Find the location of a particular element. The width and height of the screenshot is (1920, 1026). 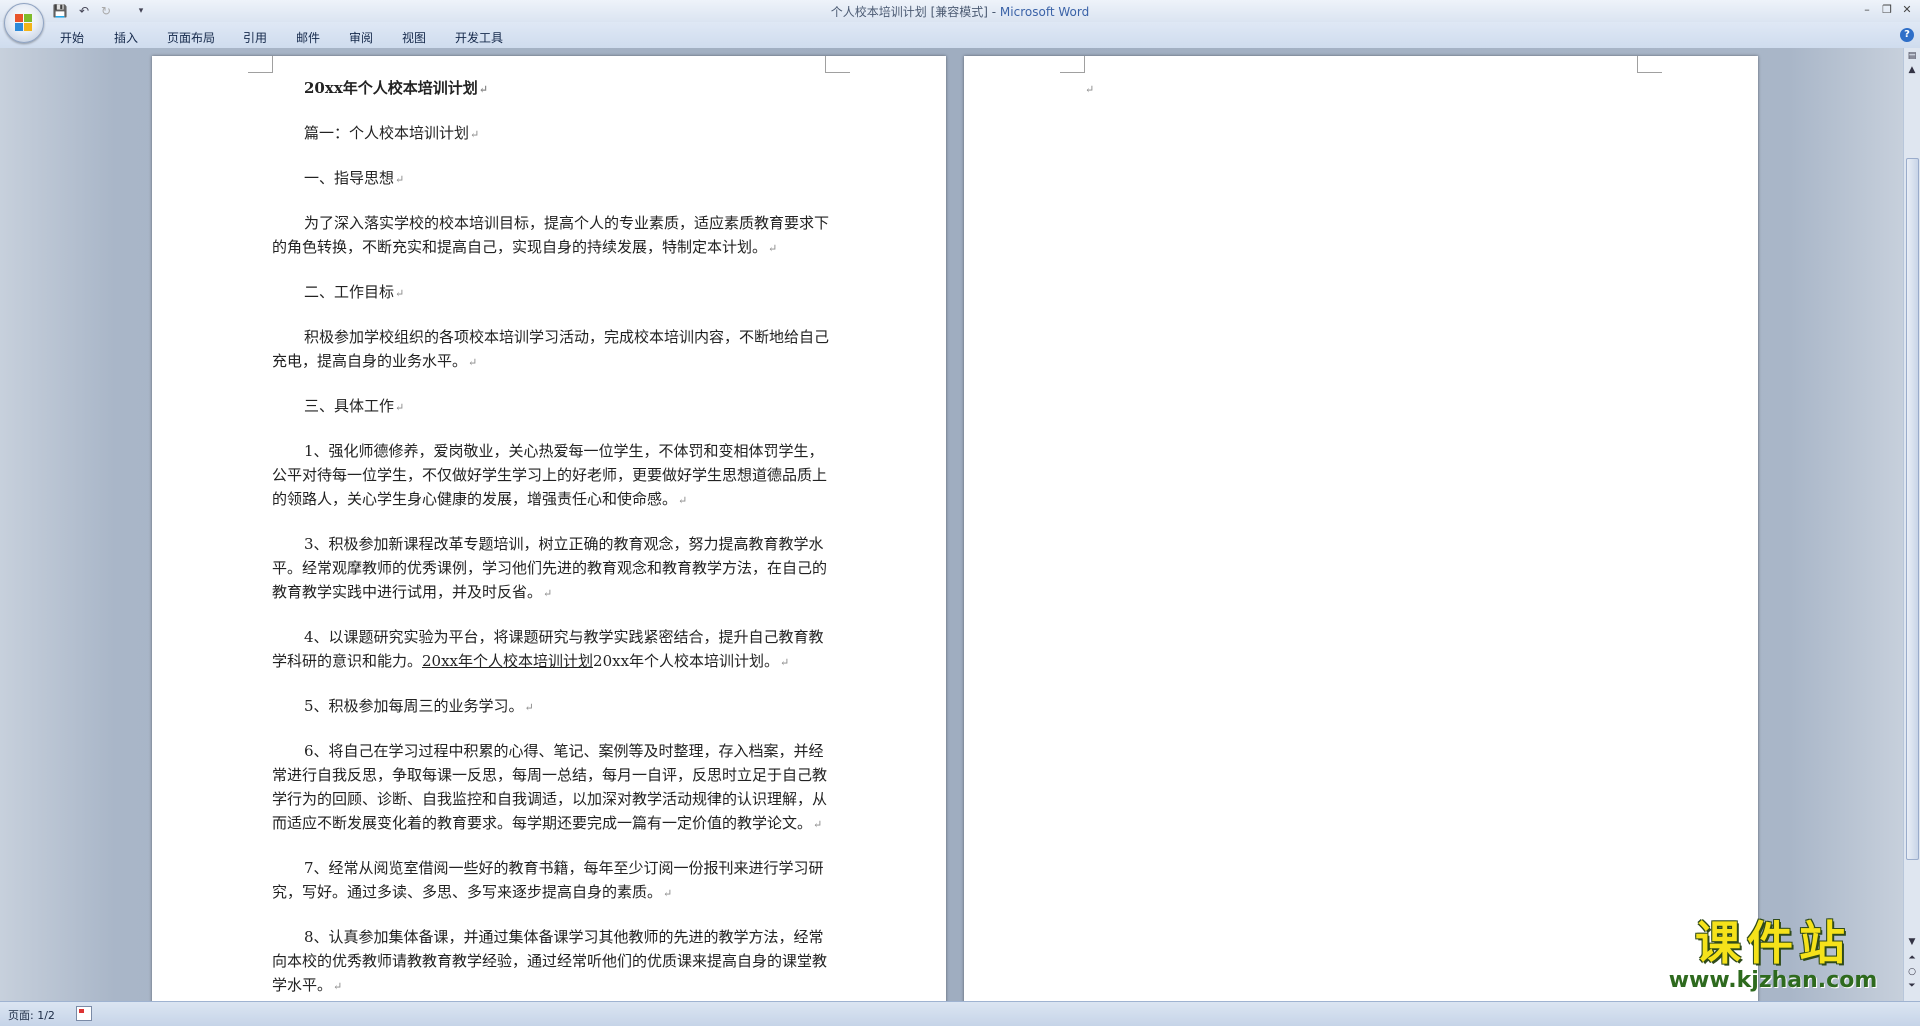

paragraph: 篇一：个人校本培训计划↵ is located at coordinates (552, 134).